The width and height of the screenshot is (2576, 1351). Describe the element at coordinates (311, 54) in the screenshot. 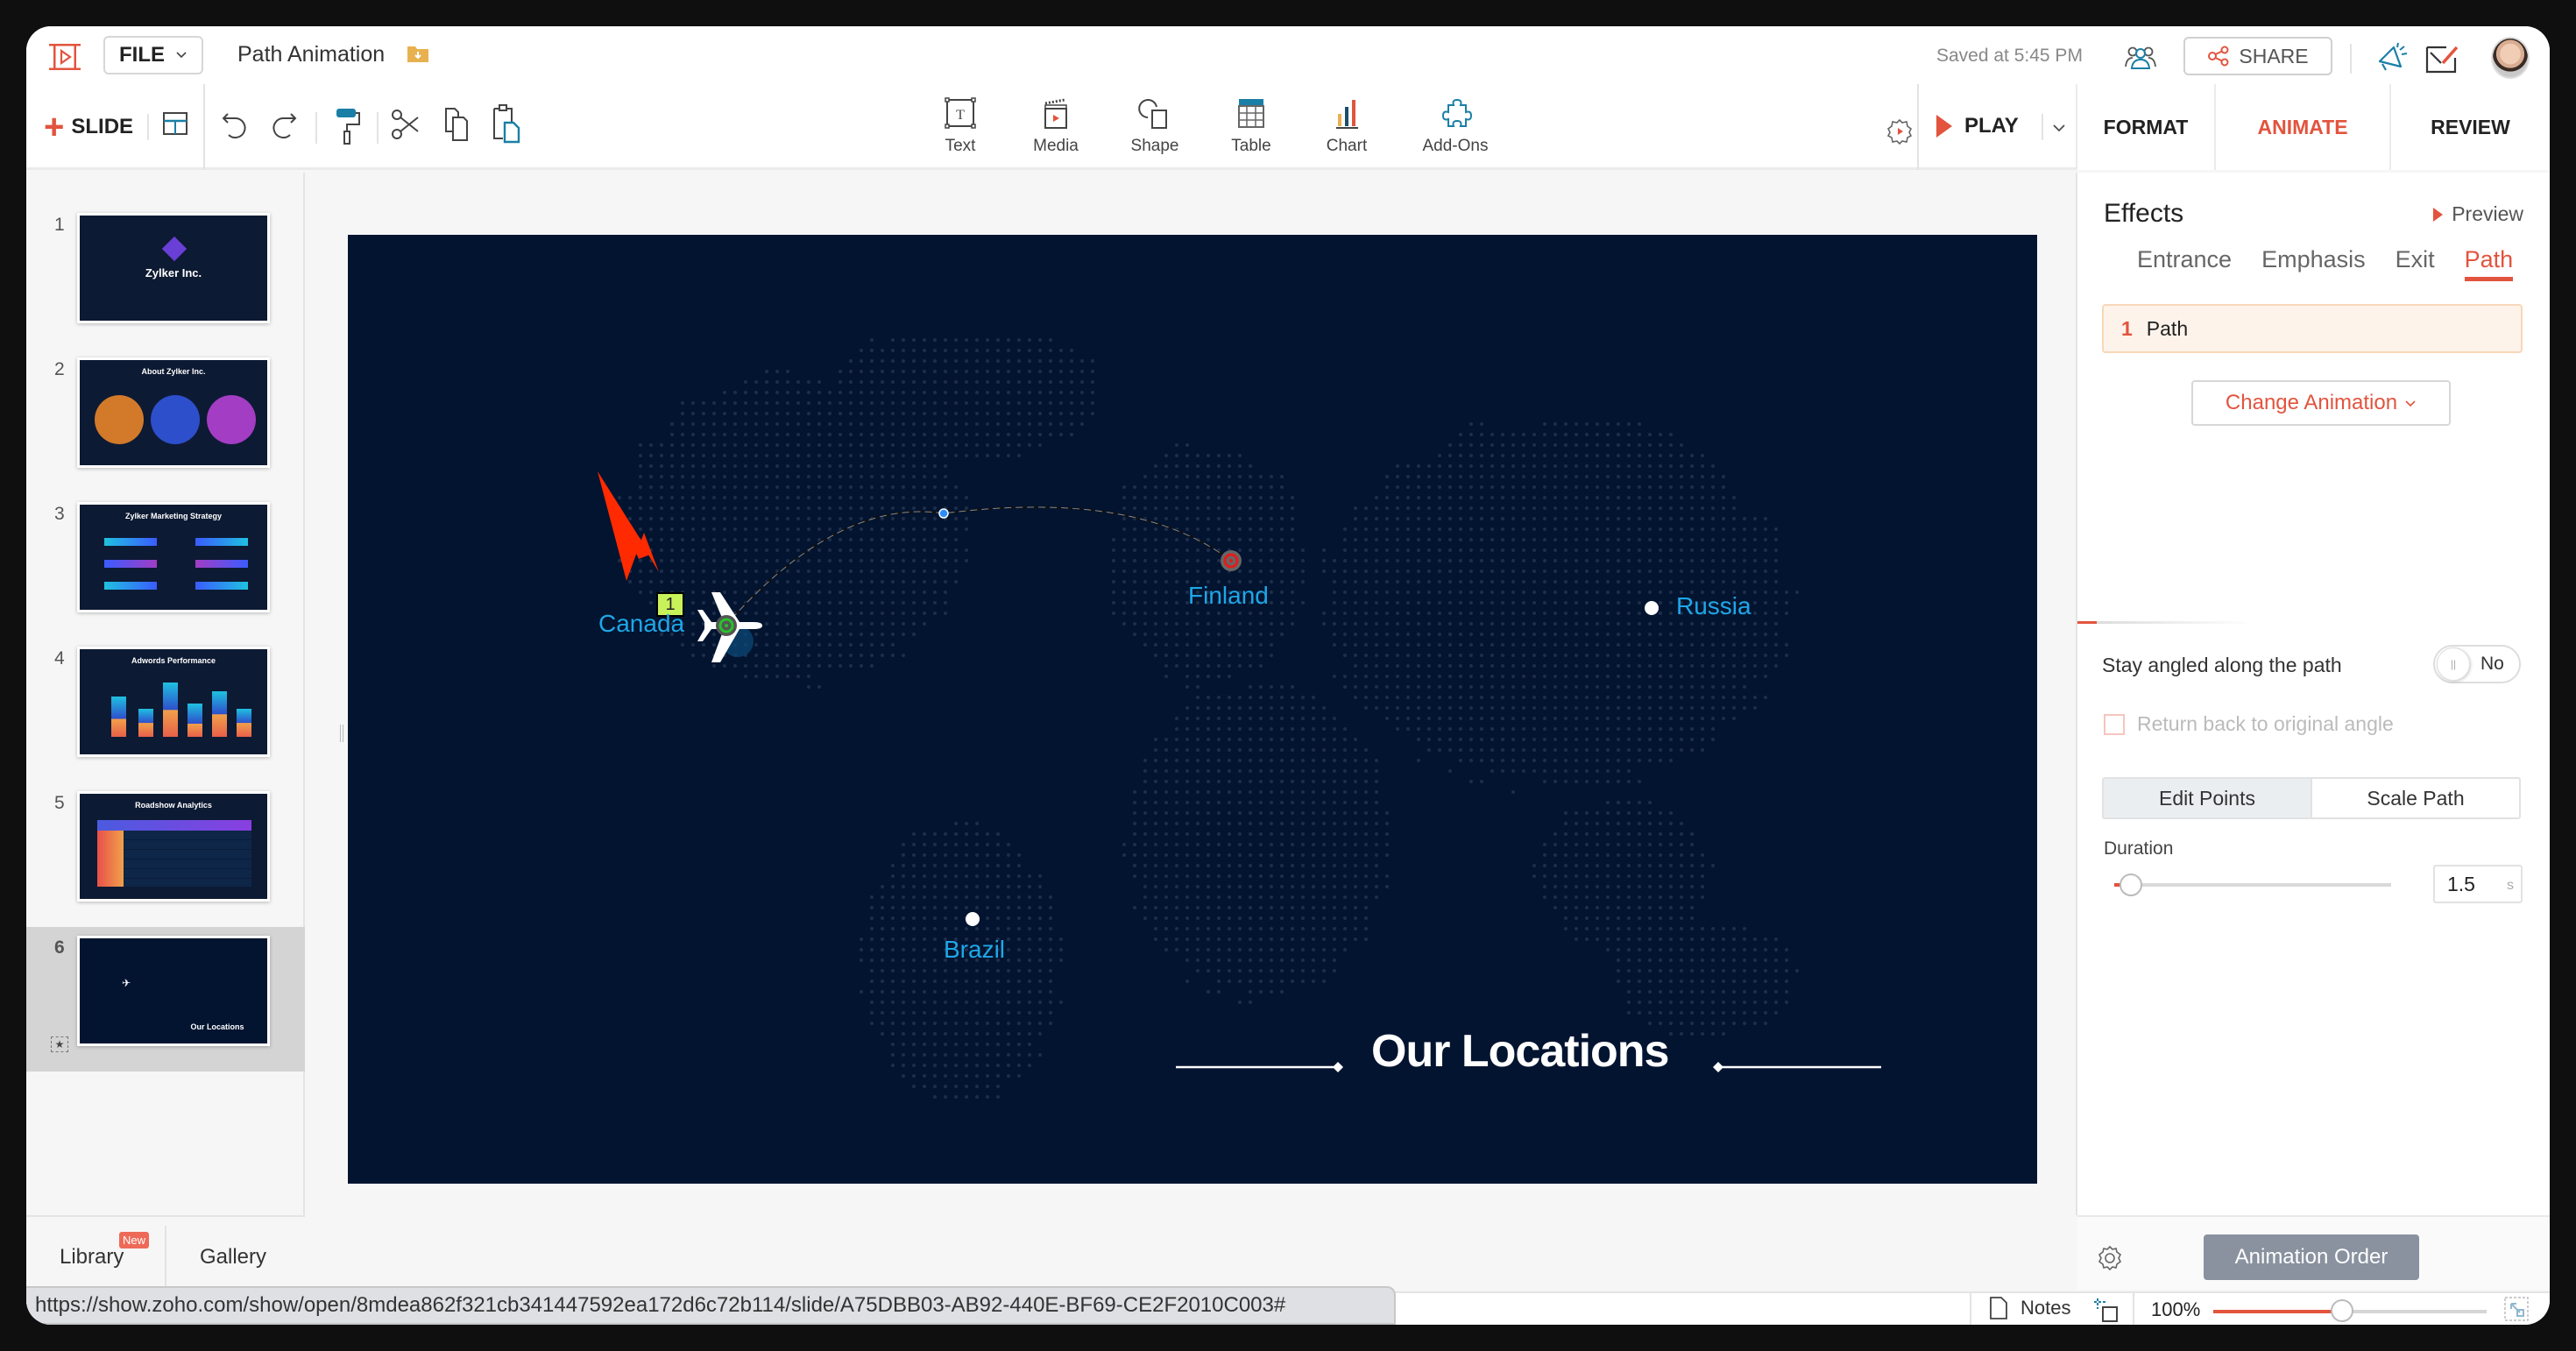

I see `document-title: Path Animation` at that location.